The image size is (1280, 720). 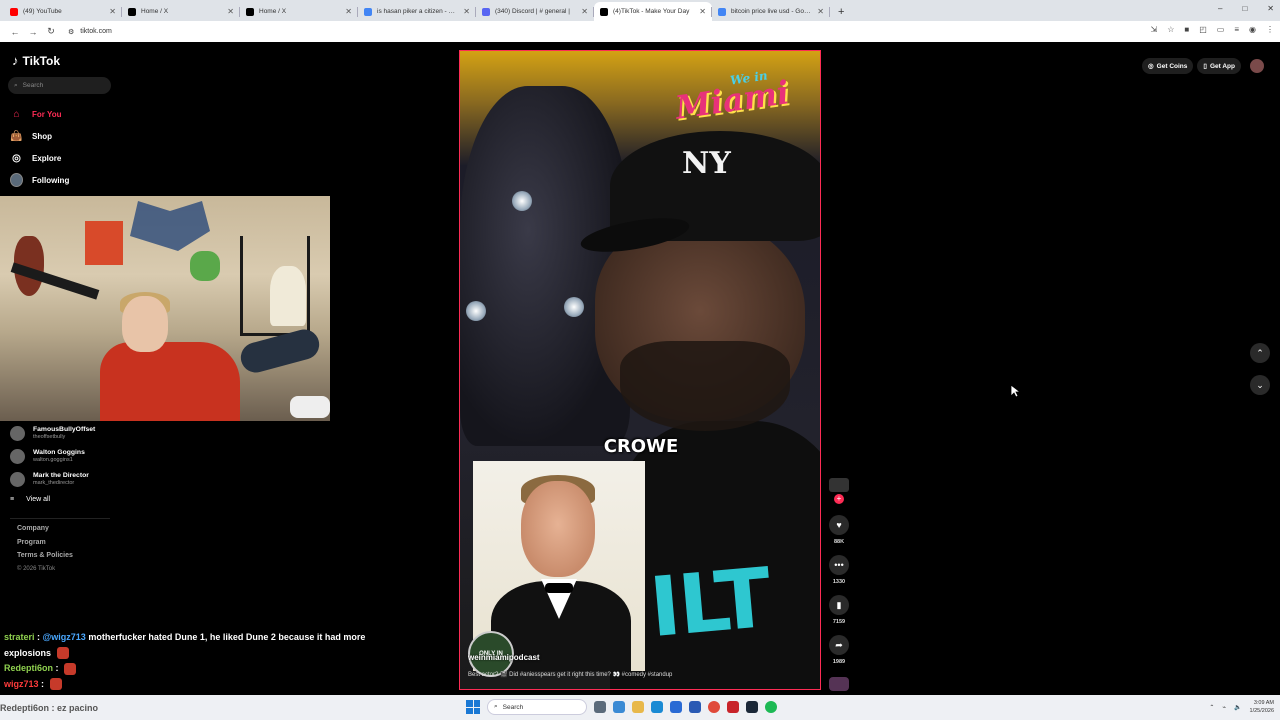 What do you see at coordinates (1224, 707) in the screenshot?
I see `network-icon: ⌁` at bounding box center [1224, 707].